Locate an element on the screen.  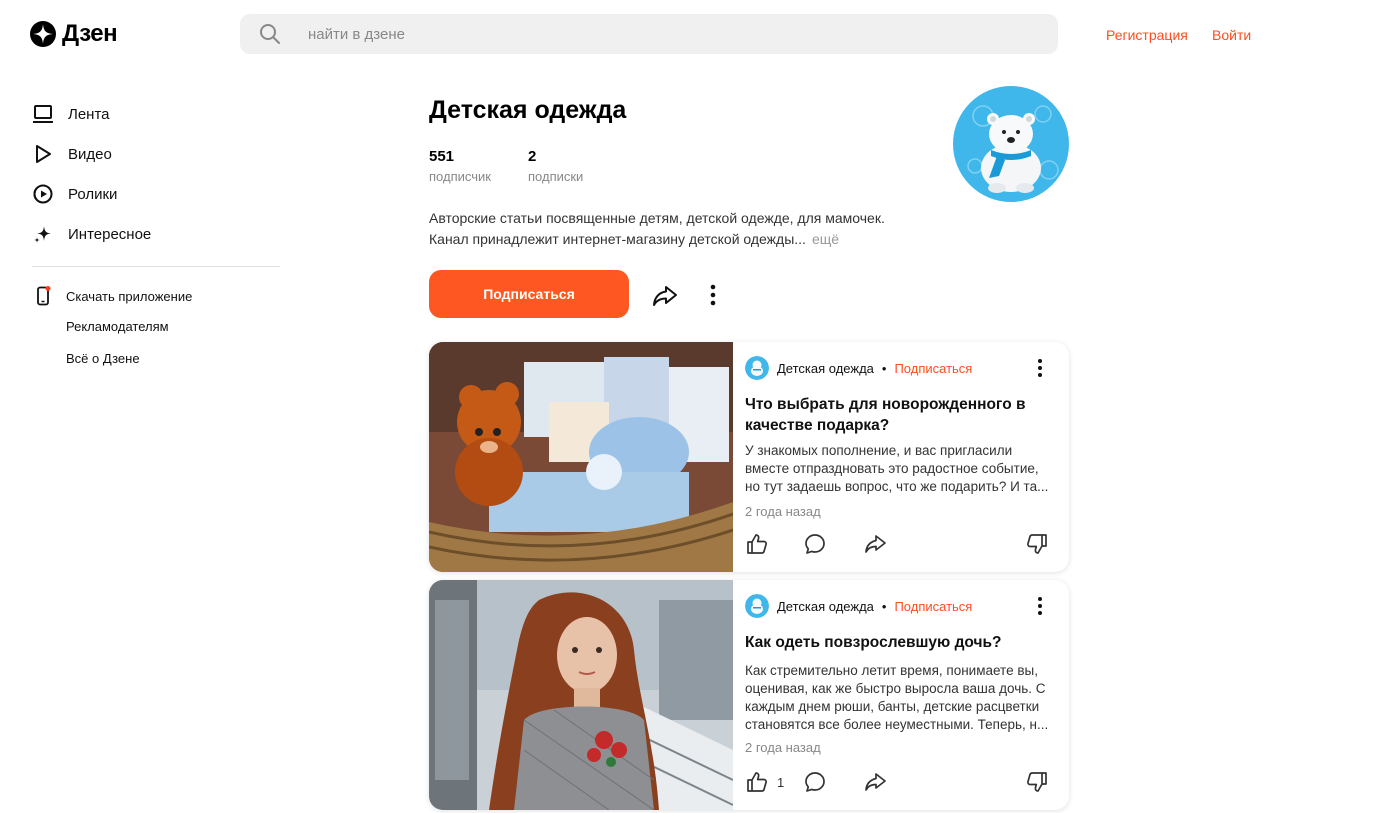
channel-title: Детская одежда is located at coordinates (528, 110).